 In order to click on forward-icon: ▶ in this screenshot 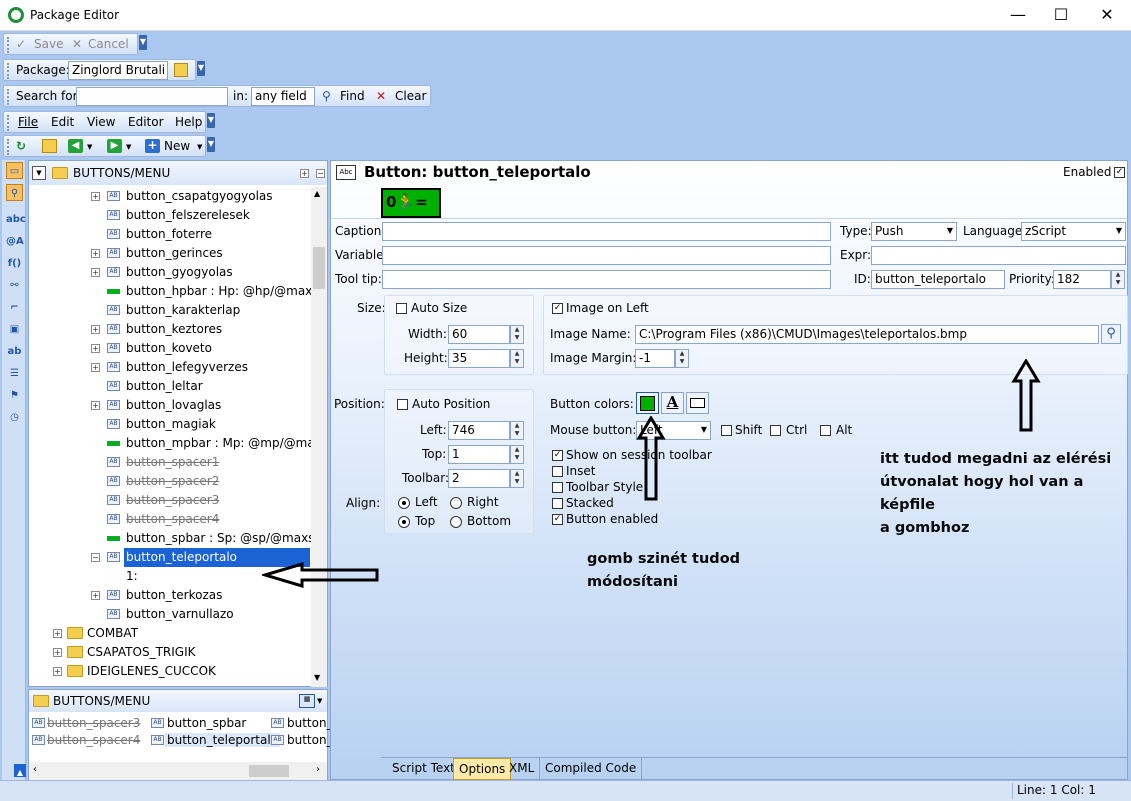, I will do `click(114, 146)`.